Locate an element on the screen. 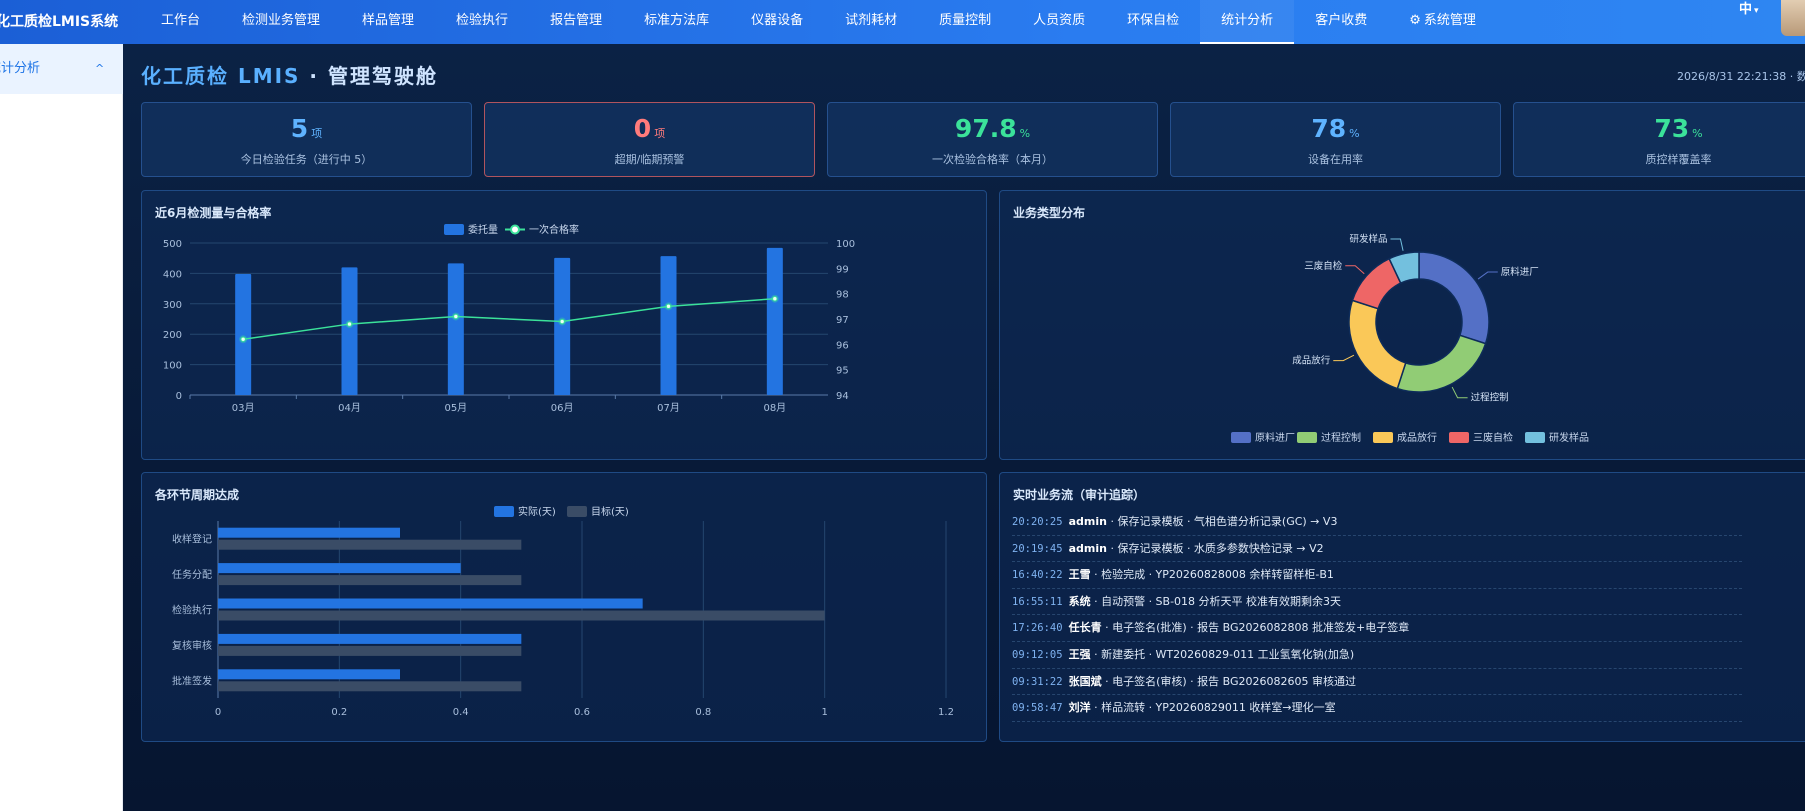  kpi-card-overdue: 0项 超期/临期预警 is located at coordinates (649, 139).